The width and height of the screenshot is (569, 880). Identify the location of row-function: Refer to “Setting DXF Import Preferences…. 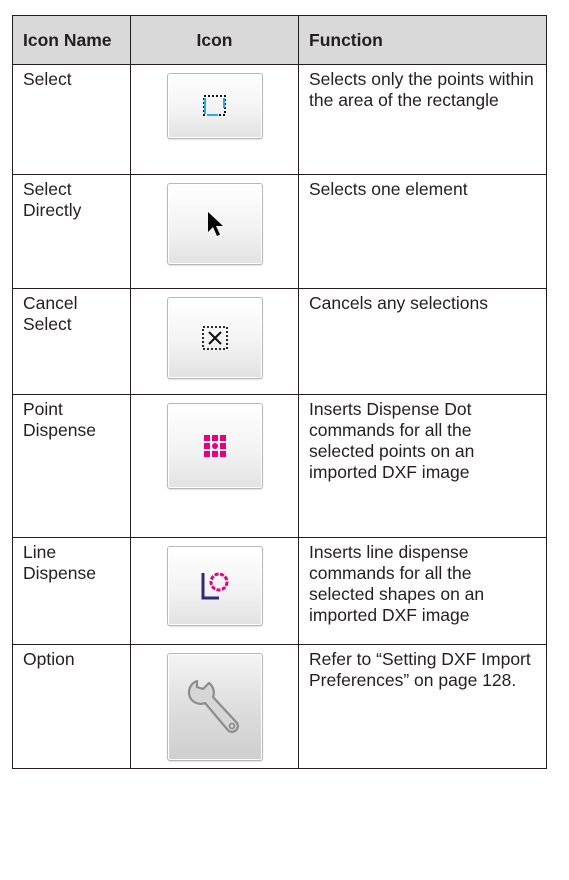
(422, 706).